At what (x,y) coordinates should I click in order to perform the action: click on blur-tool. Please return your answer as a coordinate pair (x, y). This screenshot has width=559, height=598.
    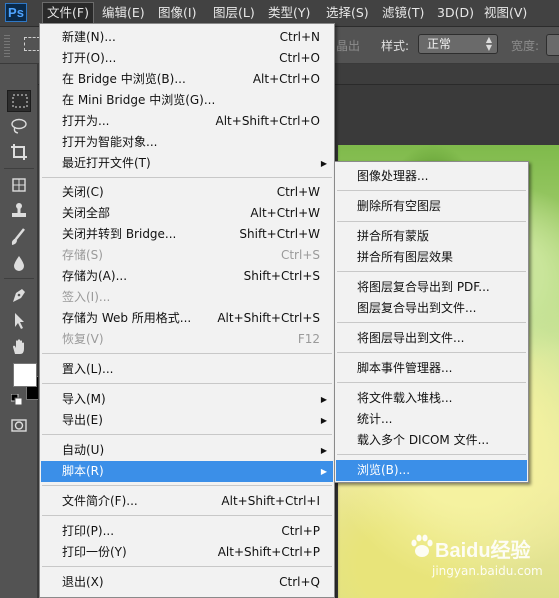
    Looking at the image, I should click on (19, 263).